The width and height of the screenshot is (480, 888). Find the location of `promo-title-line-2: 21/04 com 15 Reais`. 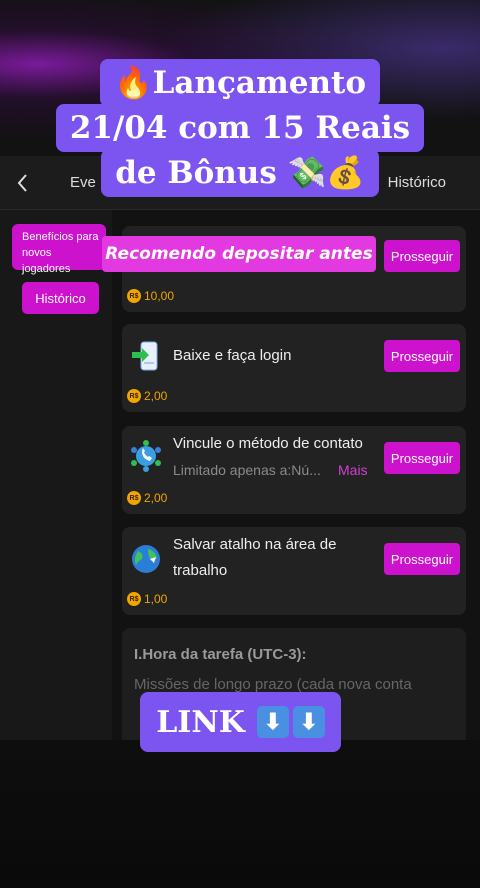

promo-title-line-2: 21/04 com 15 Reais is located at coordinates (240, 128).